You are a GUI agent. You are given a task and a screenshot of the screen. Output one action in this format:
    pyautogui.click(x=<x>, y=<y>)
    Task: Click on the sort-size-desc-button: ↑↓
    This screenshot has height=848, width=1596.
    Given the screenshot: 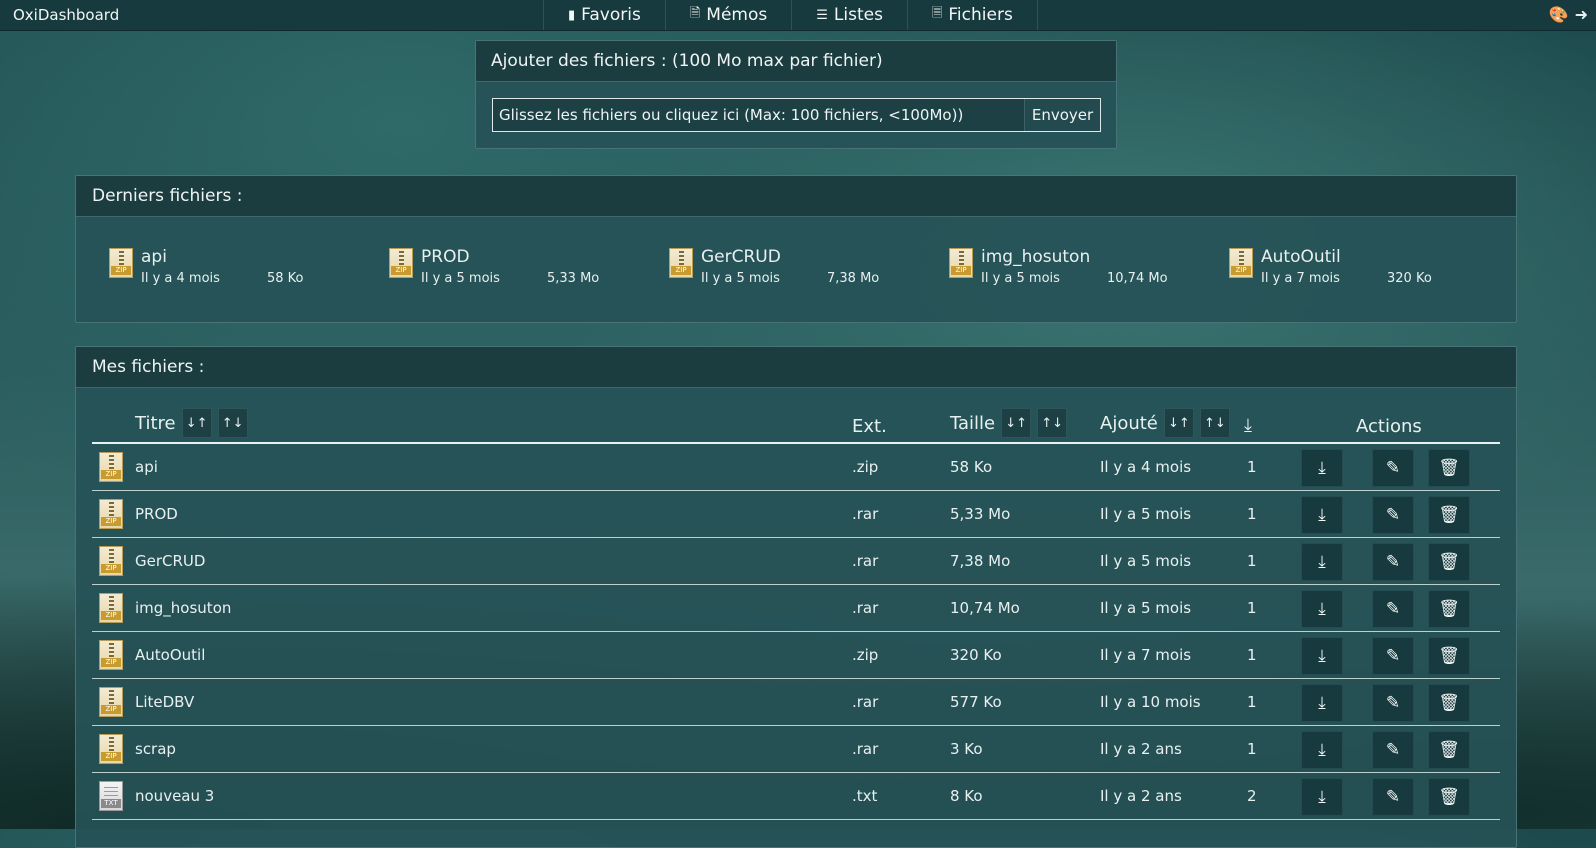 What is the action you would take?
    pyautogui.click(x=1052, y=423)
    